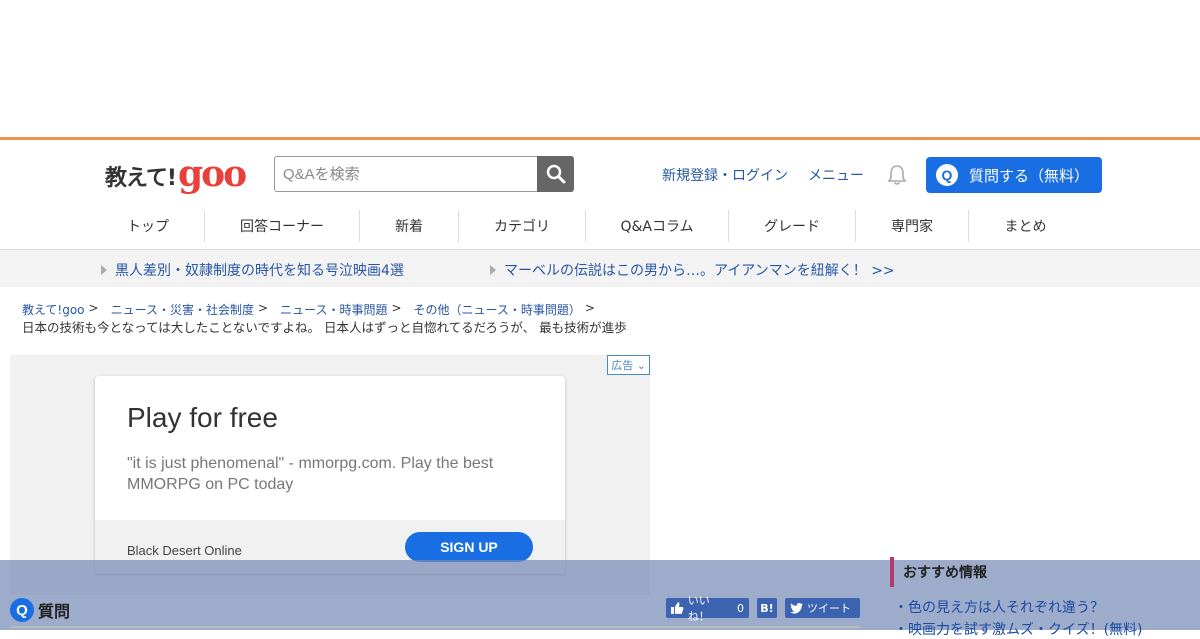 This screenshot has height=639, width=1200. I want to click on like-label: いいね！, so click(698, 608).